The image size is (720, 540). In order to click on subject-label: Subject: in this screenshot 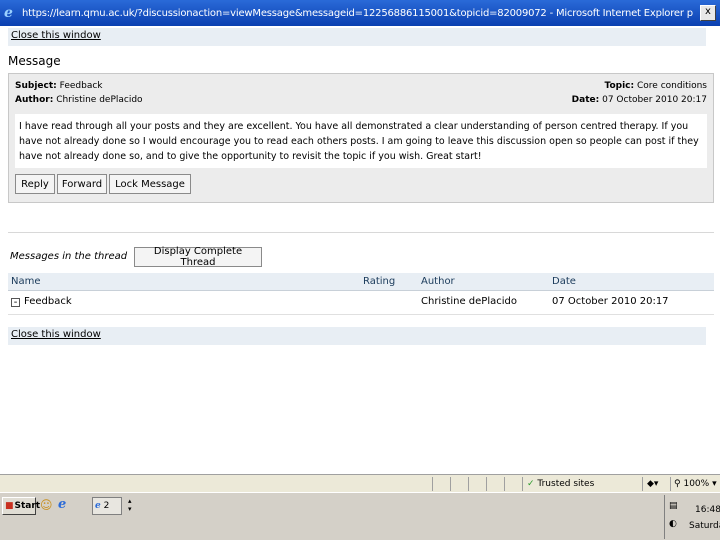, I will do `click(36, 86)`.